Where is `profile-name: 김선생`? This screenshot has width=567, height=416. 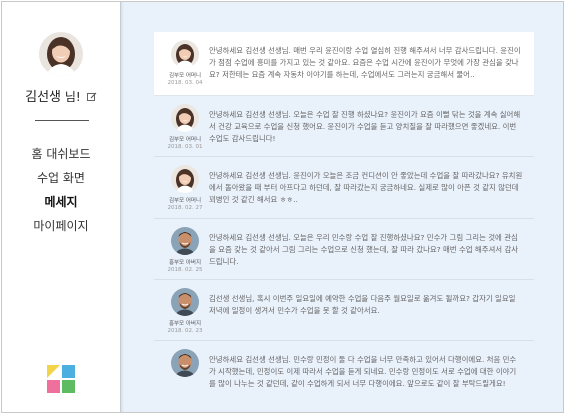 profile-name: 김선생 is located at coordinates (43, 97).